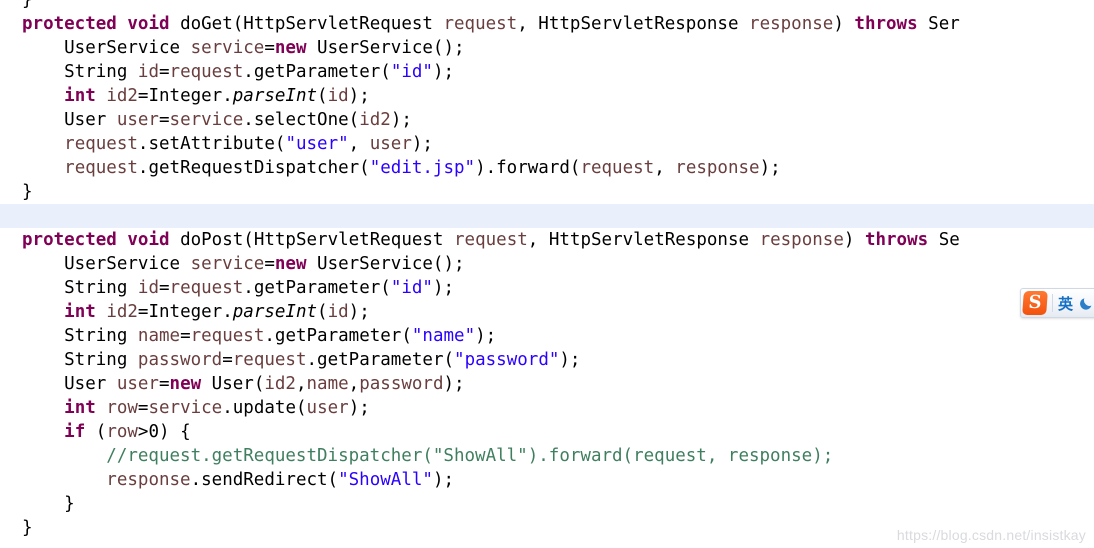  I want to click on code-token-plain: String, so click(80, 360).